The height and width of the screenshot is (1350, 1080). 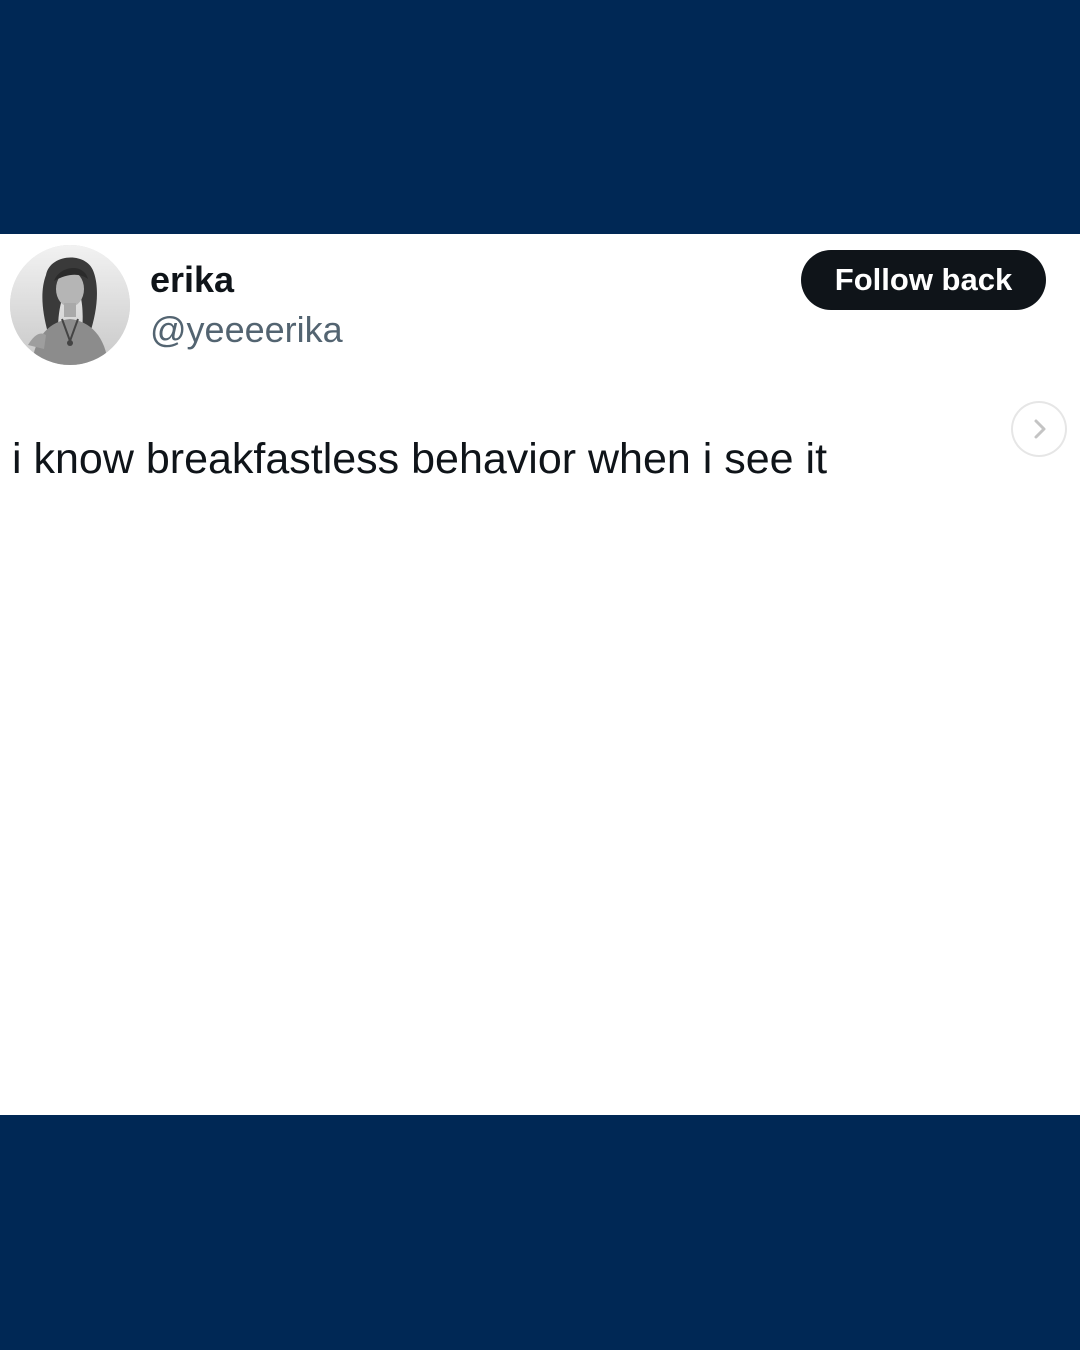 What do you see at coordinates (923, 280) in the screenshot?
I see `follow-back-button: Follow back` at bounding box center [923, 280].